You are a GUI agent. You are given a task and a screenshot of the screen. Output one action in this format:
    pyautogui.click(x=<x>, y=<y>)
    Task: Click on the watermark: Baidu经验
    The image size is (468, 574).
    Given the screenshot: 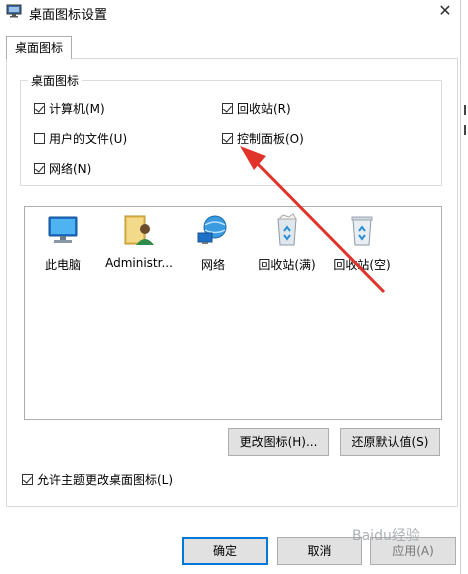 What is the action you would take?
    pyautogui.click(x=386, y=536)
    